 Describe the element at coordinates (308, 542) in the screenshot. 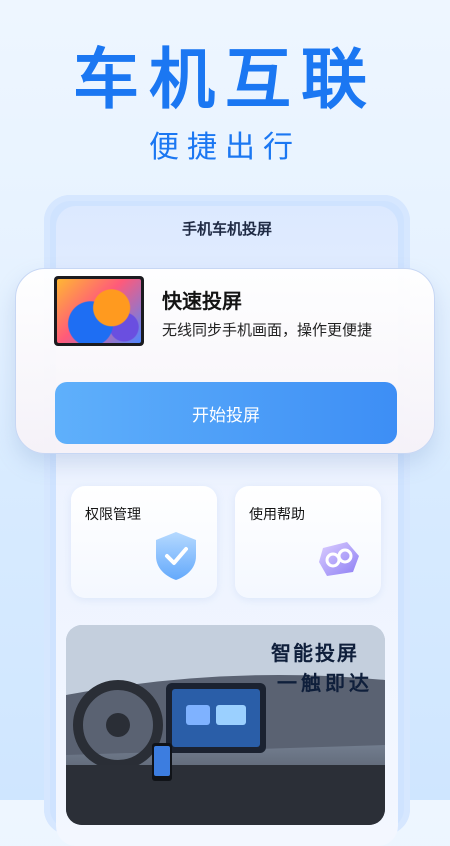

I see `usage-help-card: 使用帮助` at that location.